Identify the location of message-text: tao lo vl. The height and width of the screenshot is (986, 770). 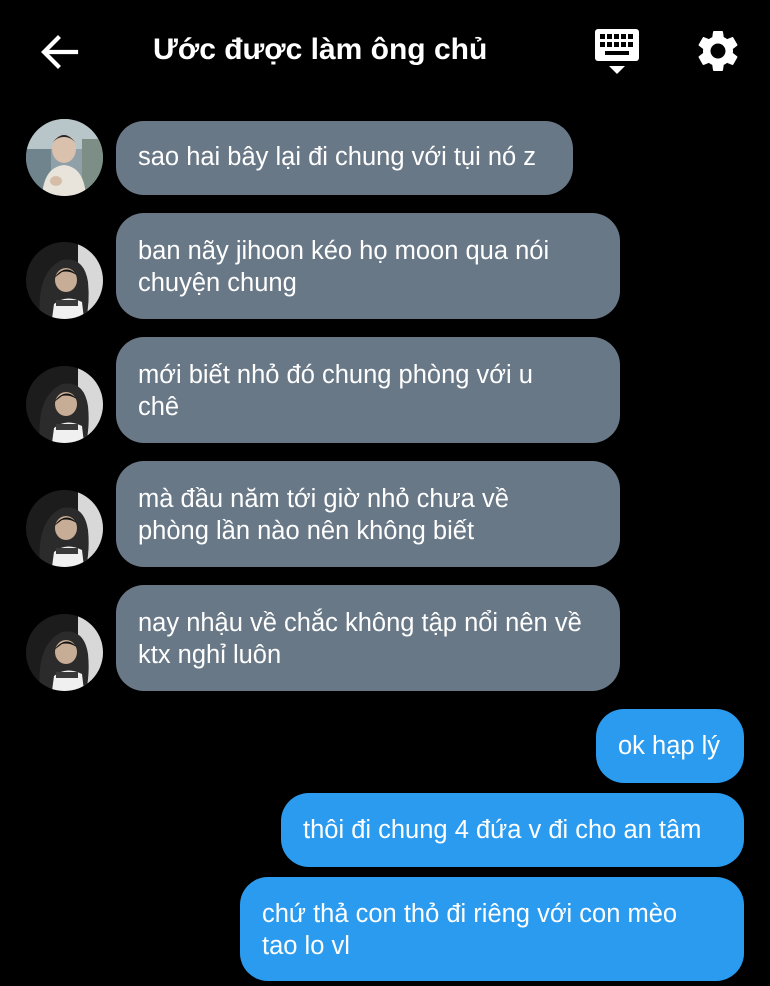
(306, 946).